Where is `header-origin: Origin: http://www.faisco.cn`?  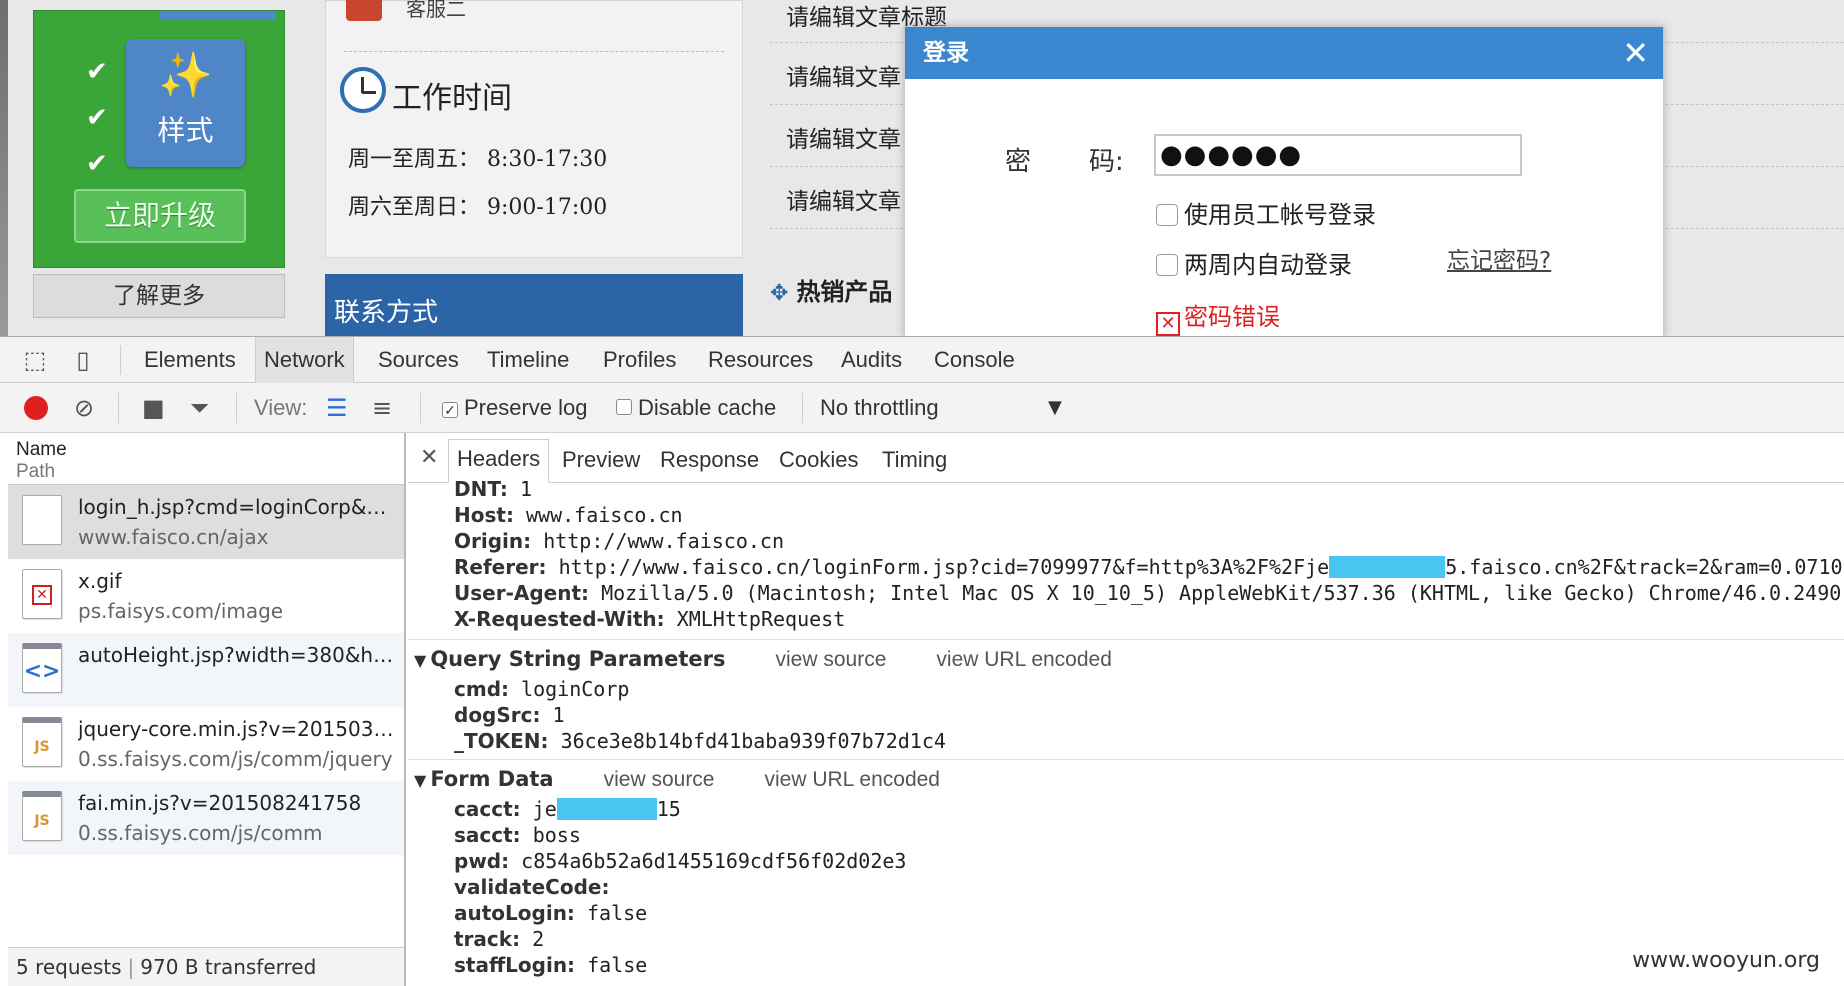
header-origin: Origin: http://www.faisco.cn is located at coordinates (619, 541).